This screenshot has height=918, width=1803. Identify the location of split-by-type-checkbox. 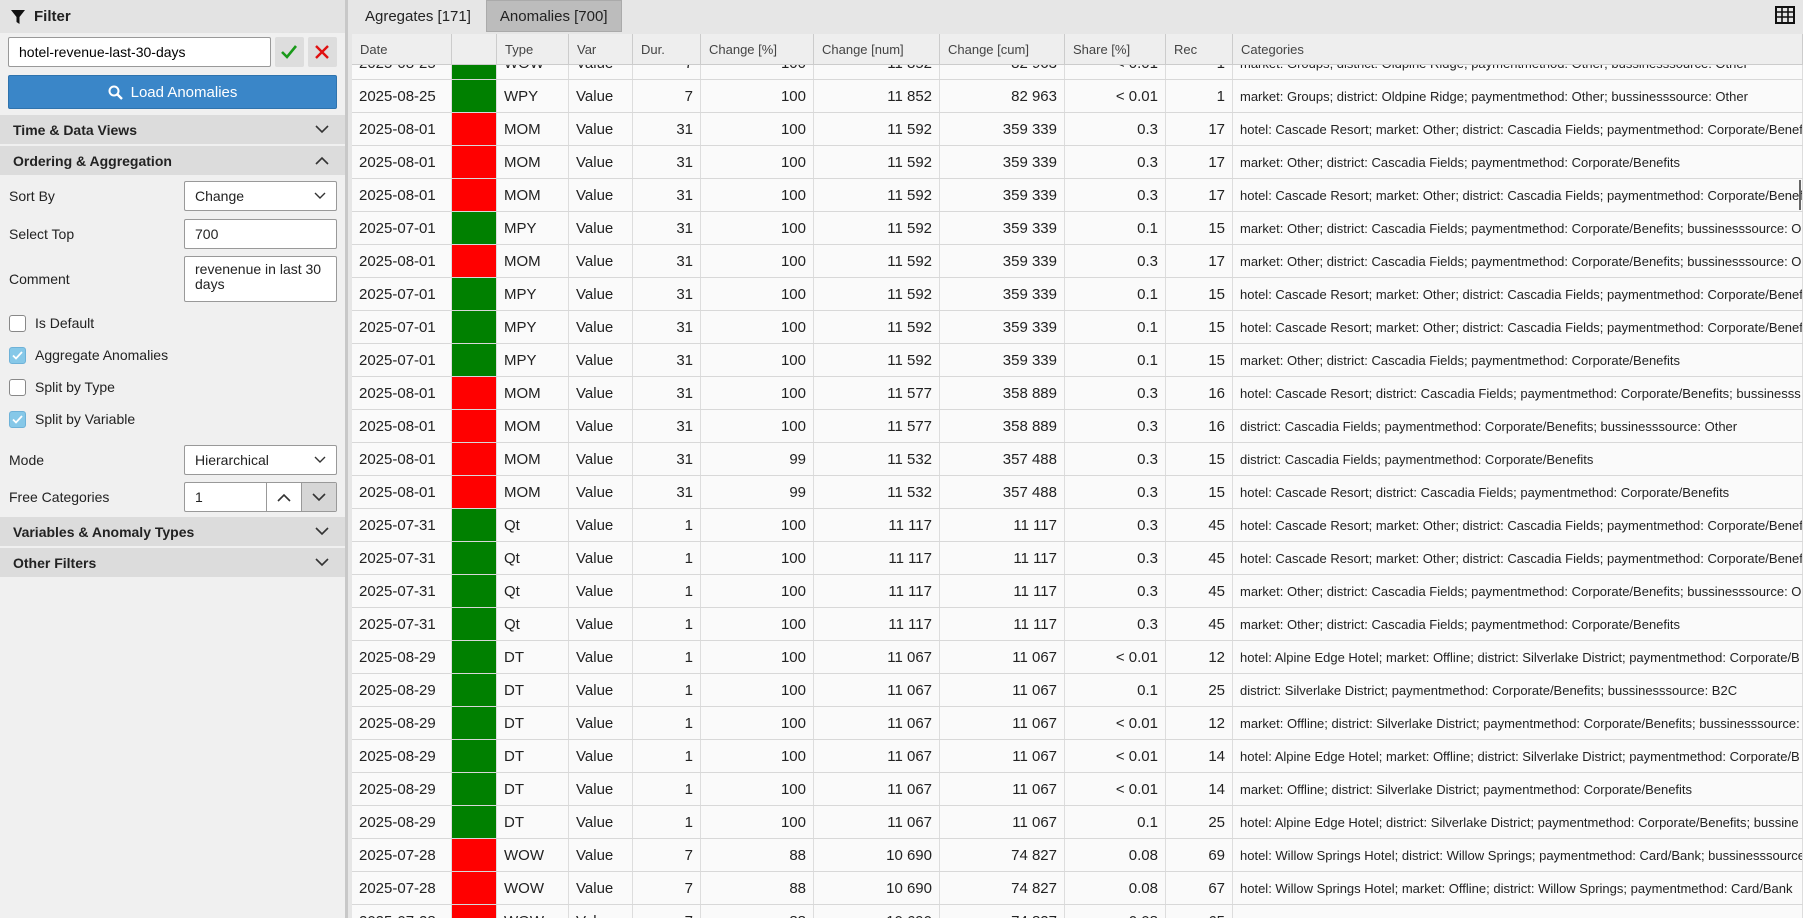
(17, 387).